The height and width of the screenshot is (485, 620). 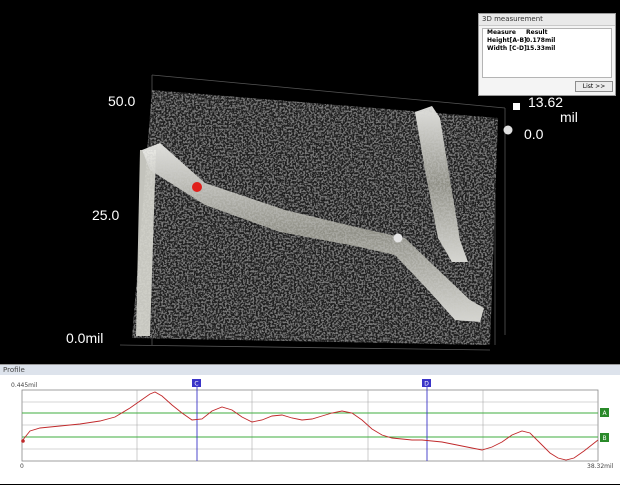 I want to click on cursor-d-tab: D, so click(x=426, y=383).